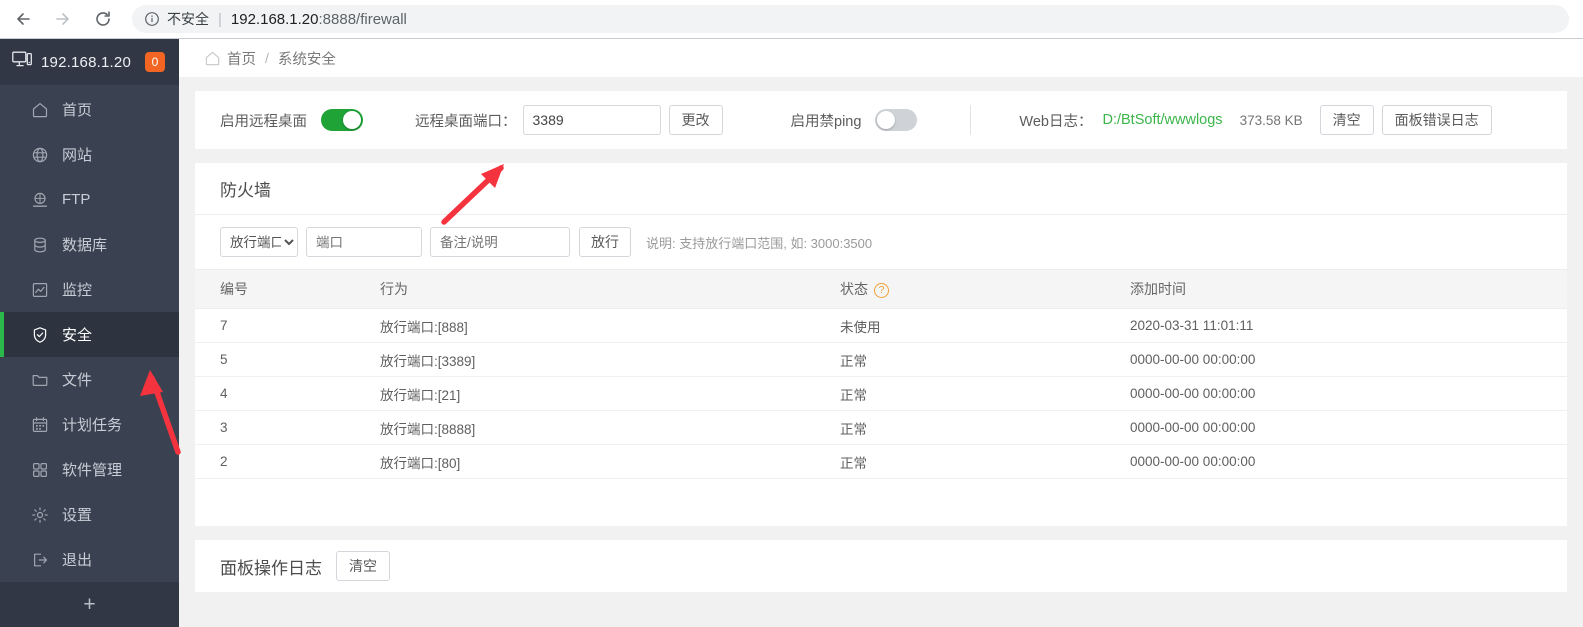 This screenshot has width=1583, height=627. What do you see at coordinates (886, 120) in the screenshot?
I see `toggle-knob` at bounding box center [886, 120].